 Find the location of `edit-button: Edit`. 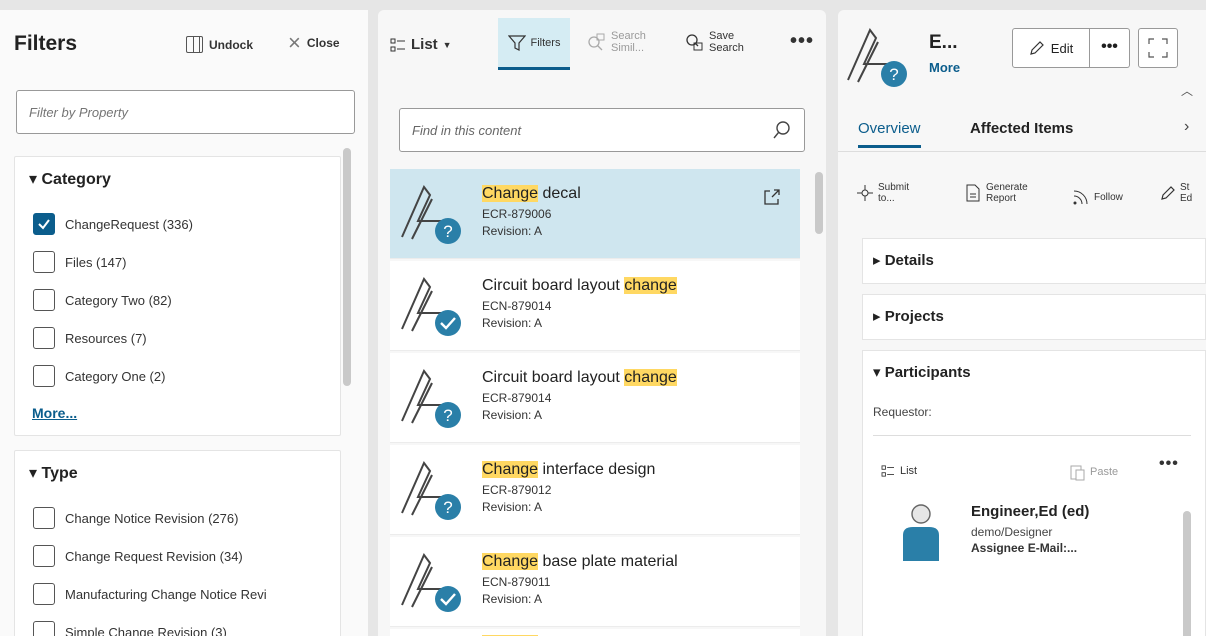

edit-button: Edit is located at coordinates (1051, 48).